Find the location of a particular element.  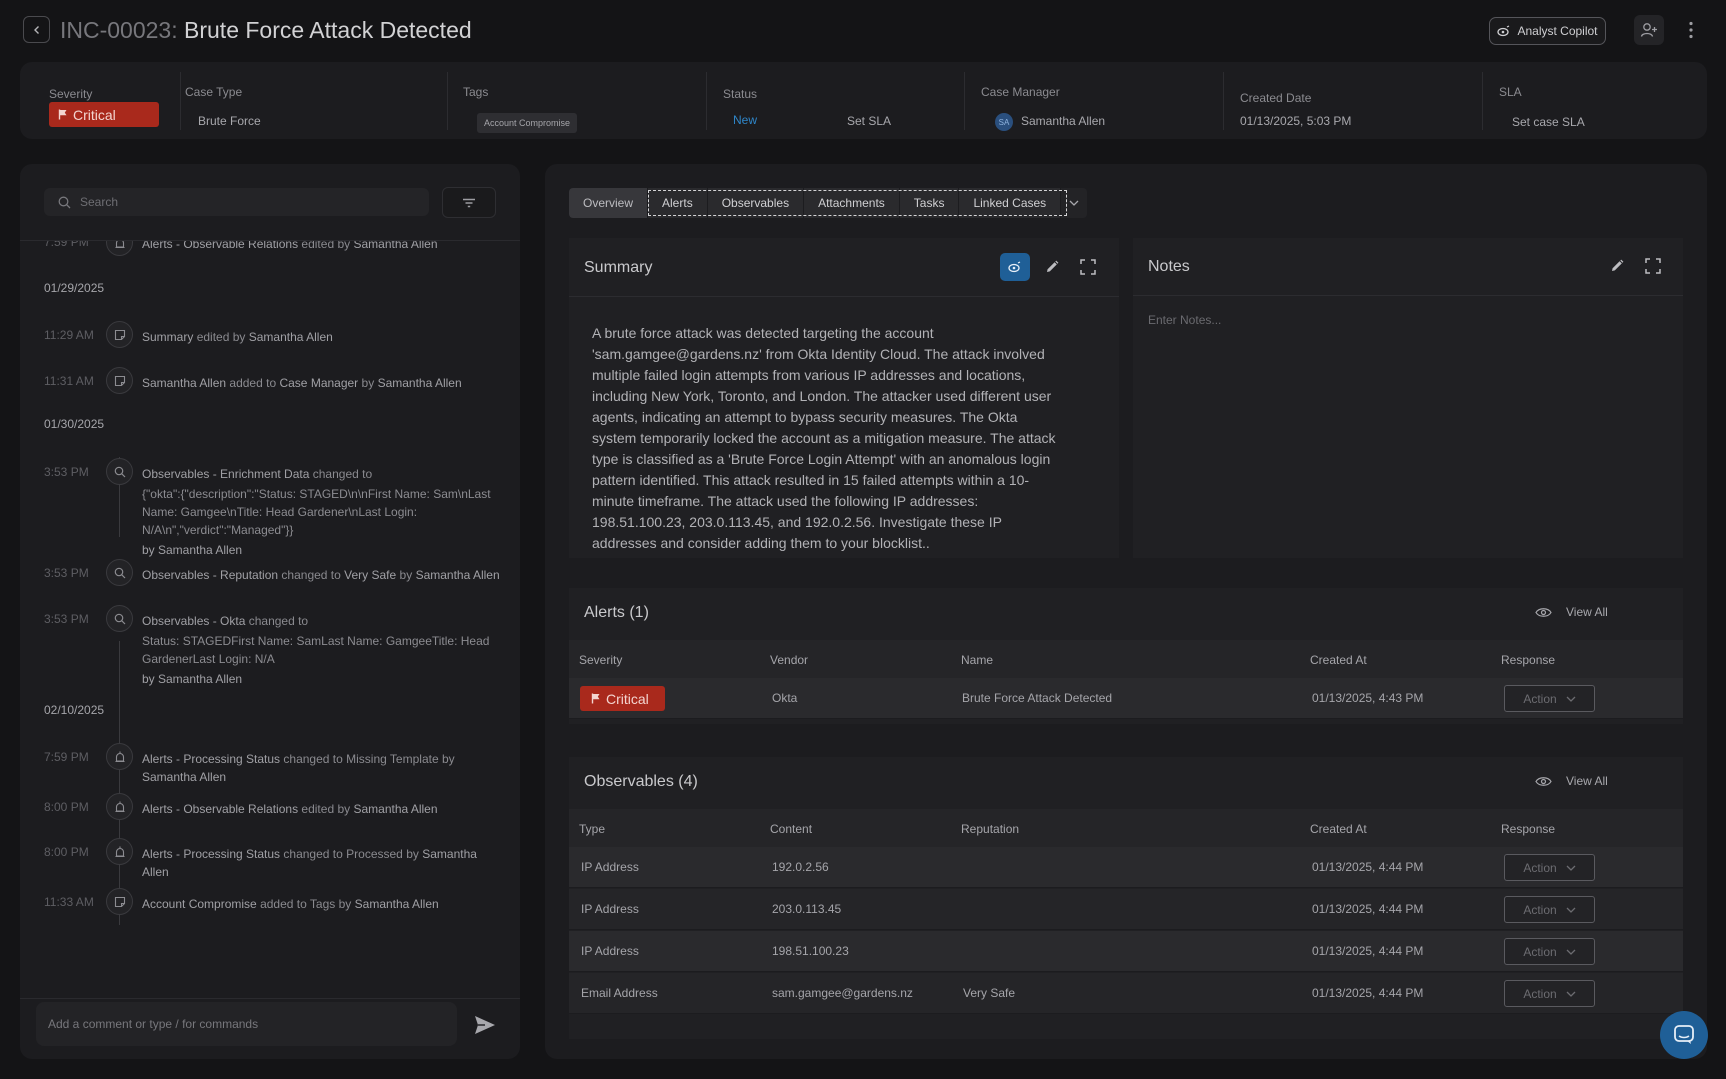

analyst-copilot-button: Analyst Copilot is located at coordinates (1547, 31).